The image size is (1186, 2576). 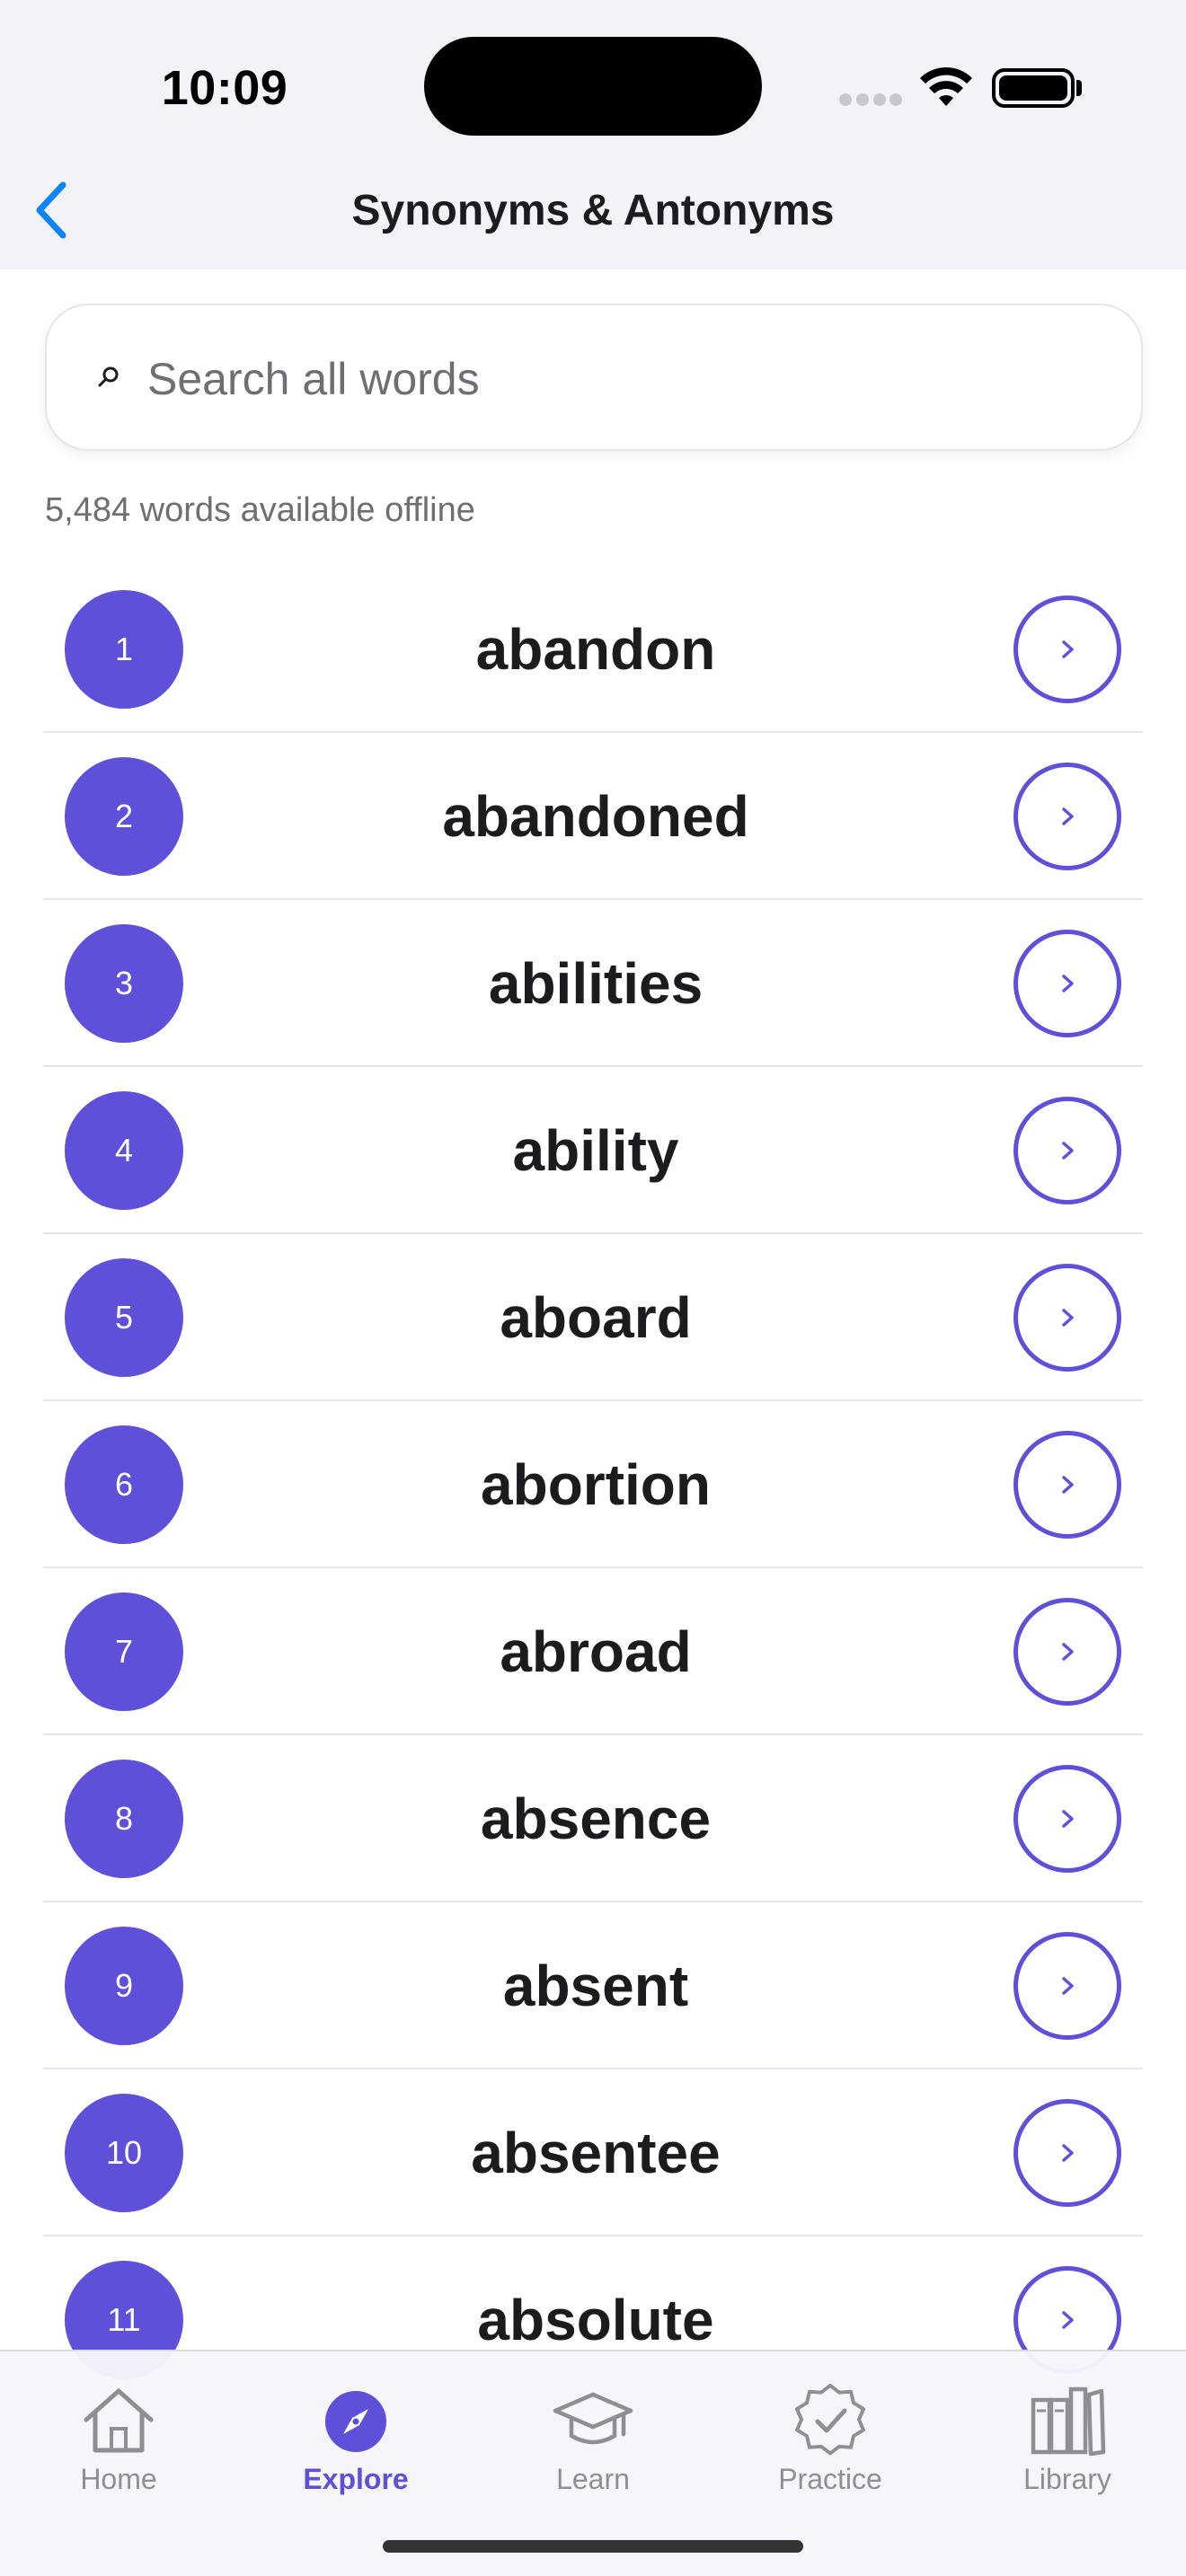 I want to click on books-icon, so click(x=1068, y=2421).